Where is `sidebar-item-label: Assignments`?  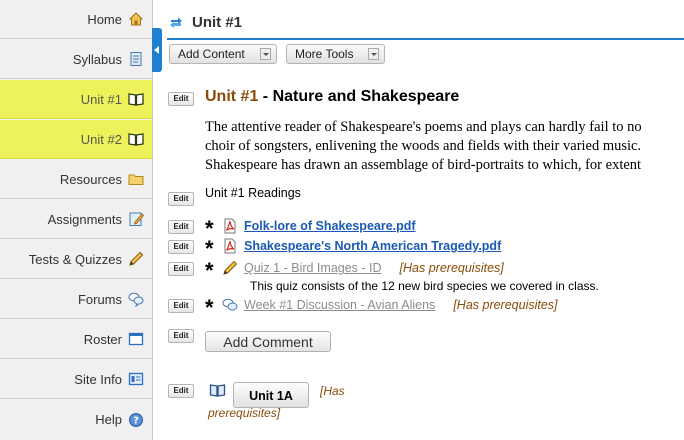 sidebar-item-label: Assignments is located at coordinates (84, 219).